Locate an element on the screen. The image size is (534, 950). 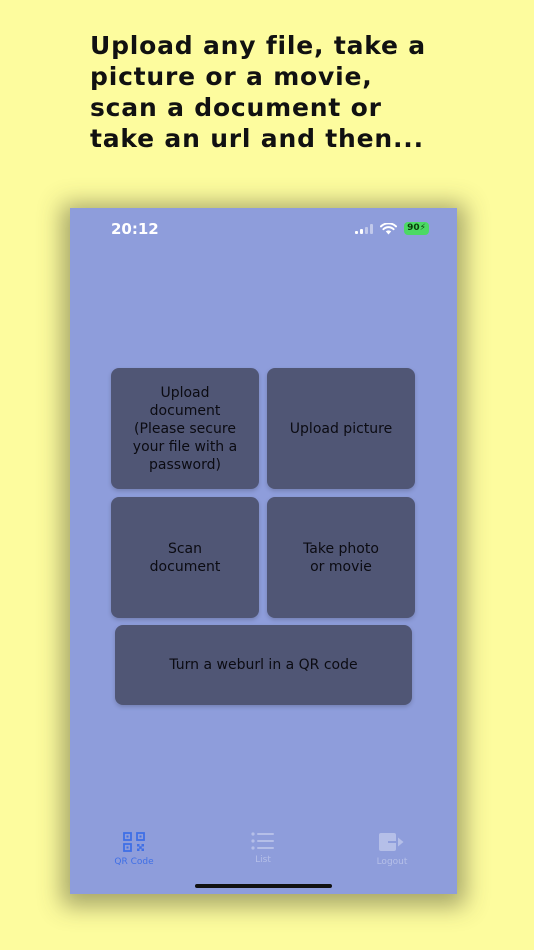
qr-code-icon is located at coordinates (134, 842).